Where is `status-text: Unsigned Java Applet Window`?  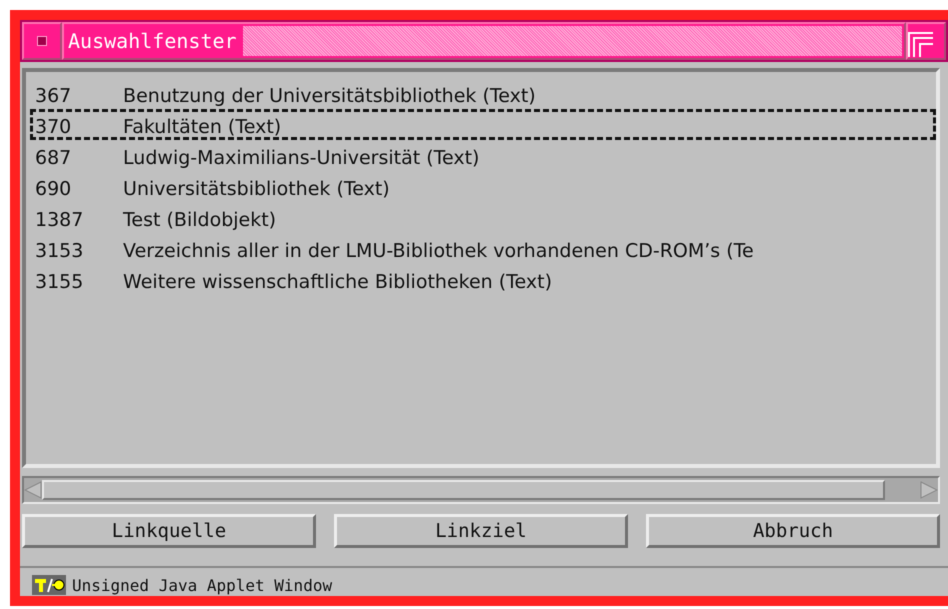
status-text: Unsigned Java Applet Window is located at coordinates (202, 585).